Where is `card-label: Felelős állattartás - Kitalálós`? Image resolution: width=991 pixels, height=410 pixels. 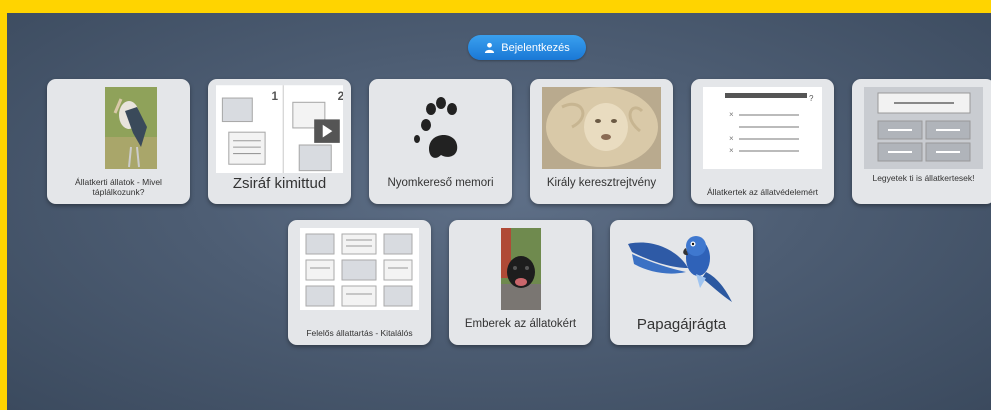
card-label: Felelős állattartás - Kitalálós is located at coordinates (359, 333).